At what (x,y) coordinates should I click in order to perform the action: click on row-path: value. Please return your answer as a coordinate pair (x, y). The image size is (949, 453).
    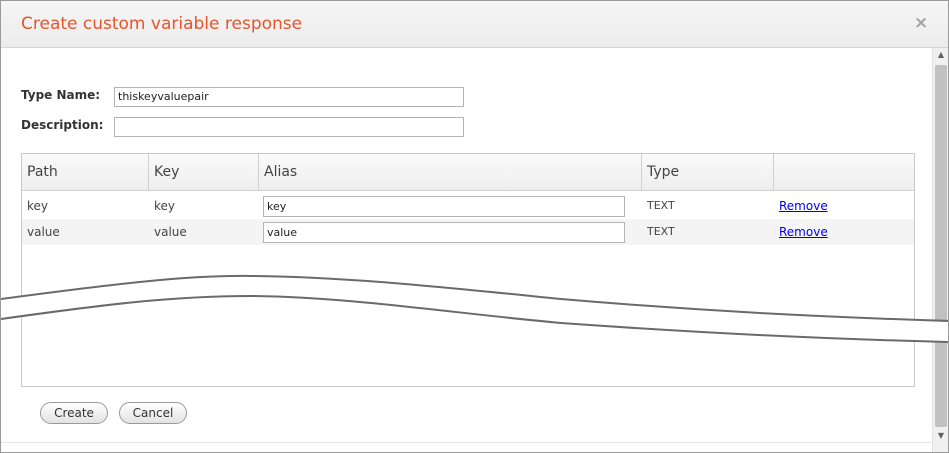
    Looking at the image, I should click on (43, 232).